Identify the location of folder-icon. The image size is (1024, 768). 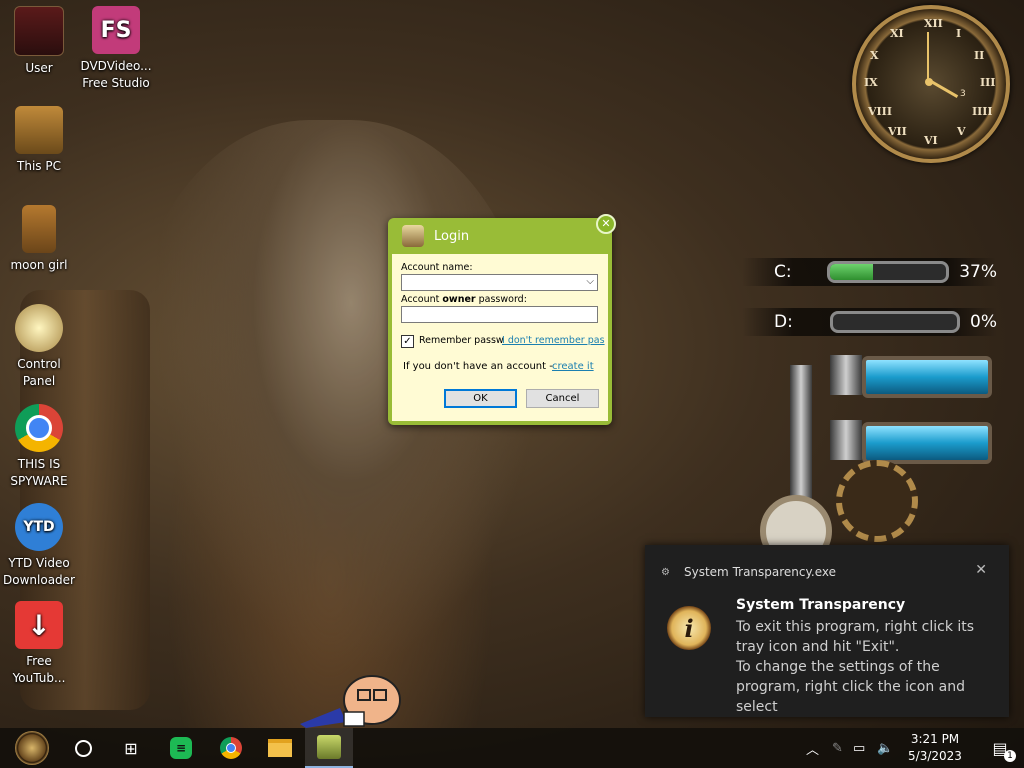
(280, 748).